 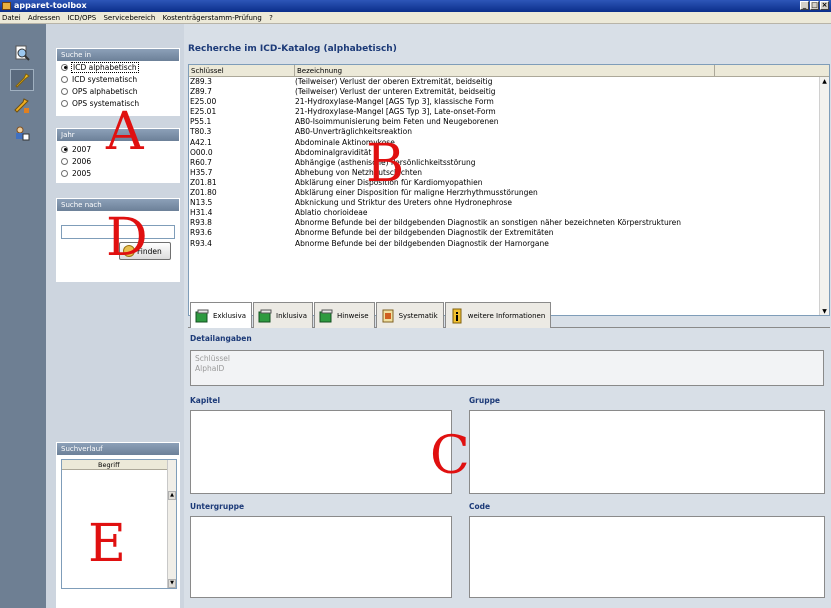 I want to click on col-bezeichnung: Bezeichnung, so click(x=505, y=70).